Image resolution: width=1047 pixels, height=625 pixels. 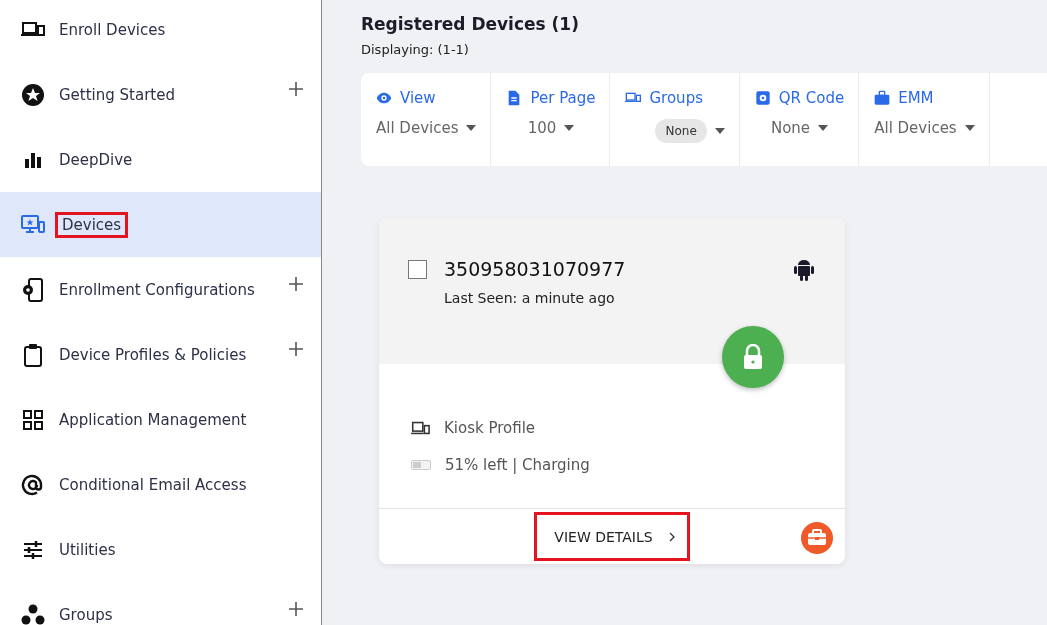 I want to click on sidebar-label: DeepDive, so click(x=96, y=160).